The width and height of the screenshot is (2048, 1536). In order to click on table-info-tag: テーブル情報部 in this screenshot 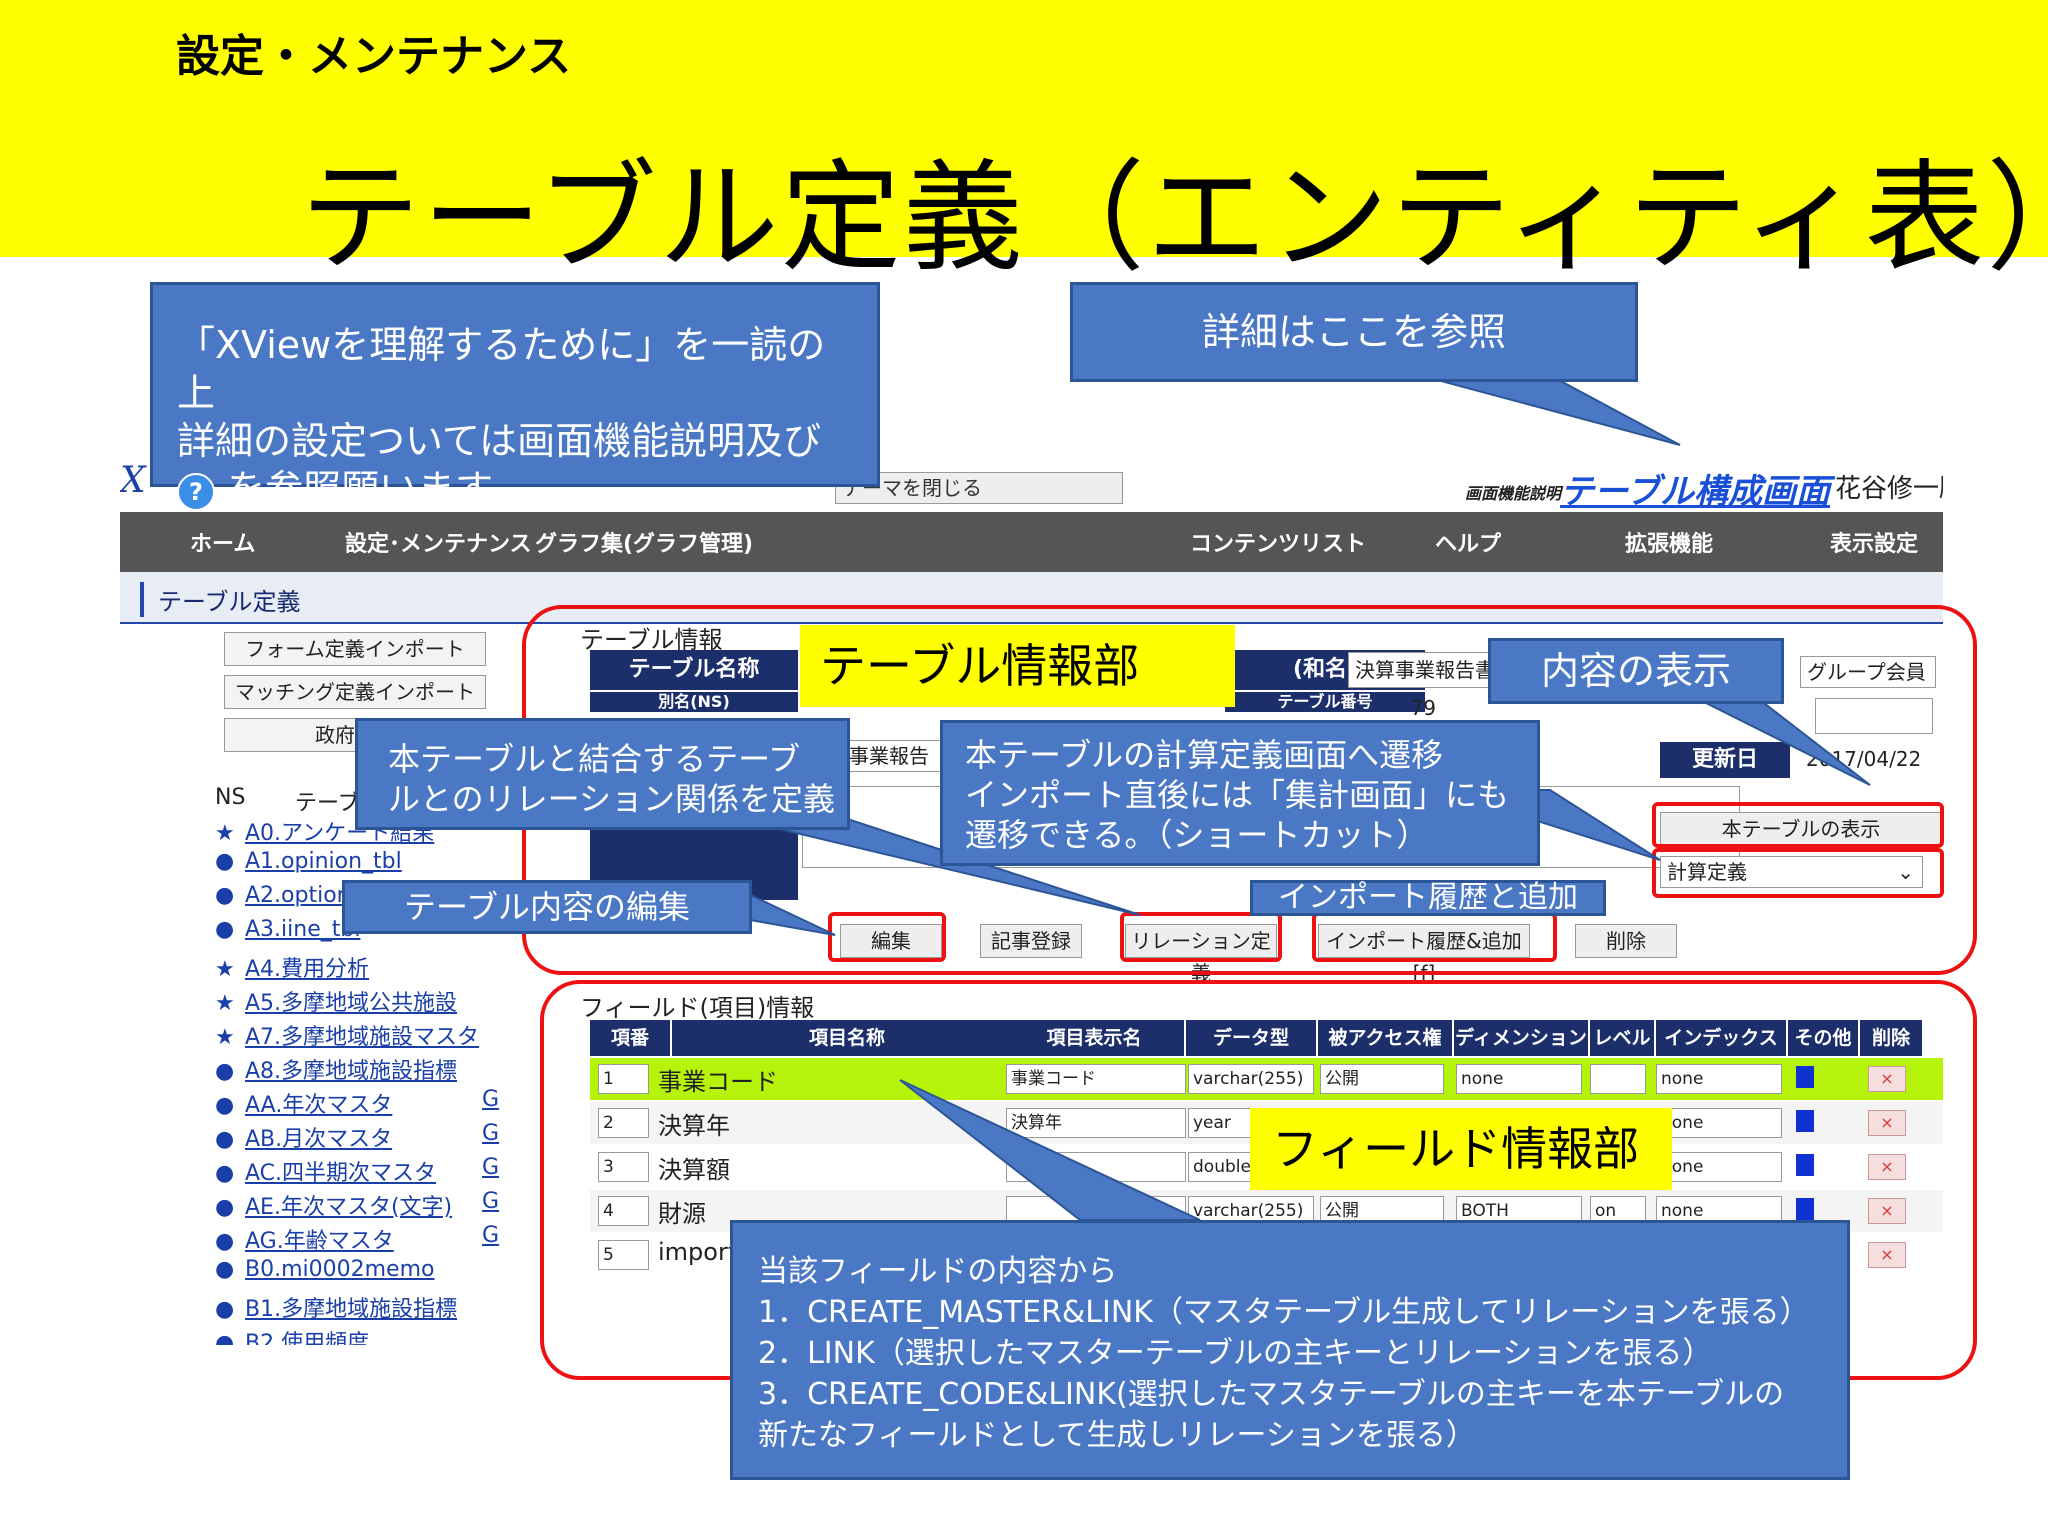, I will do `click(1017, 666)`.